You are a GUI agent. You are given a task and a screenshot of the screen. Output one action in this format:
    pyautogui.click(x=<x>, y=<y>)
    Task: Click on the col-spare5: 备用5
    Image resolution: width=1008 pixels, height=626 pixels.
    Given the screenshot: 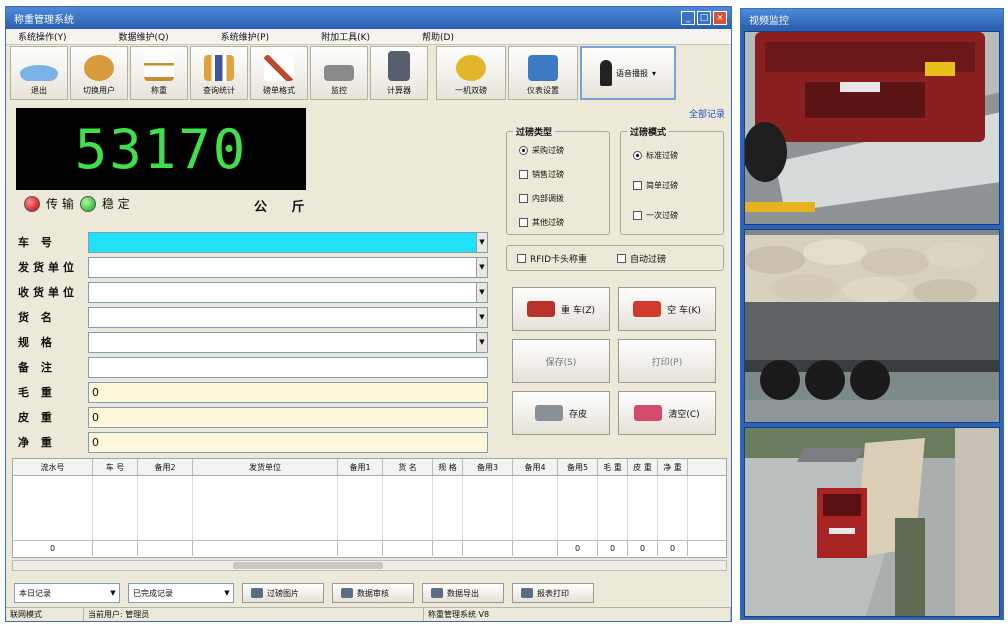 What is the action you would take?
    pyautogui.click(x=578, y=467)
    